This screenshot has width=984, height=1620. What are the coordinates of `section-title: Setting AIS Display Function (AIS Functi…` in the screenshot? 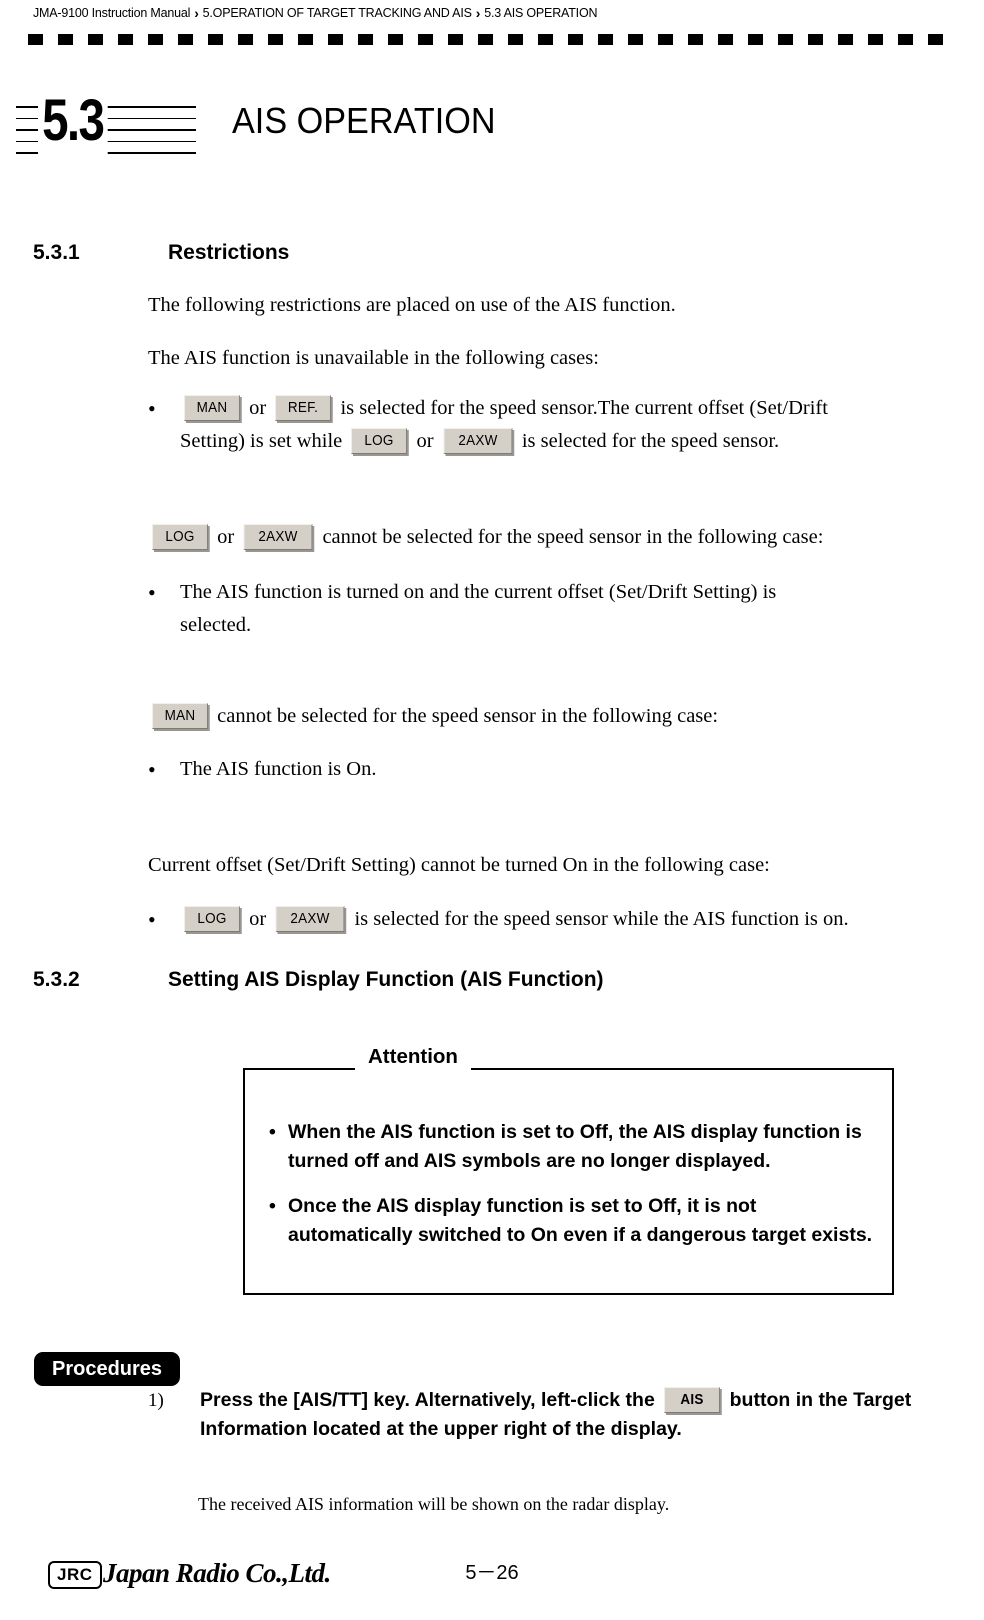 It's located at (386, 979).